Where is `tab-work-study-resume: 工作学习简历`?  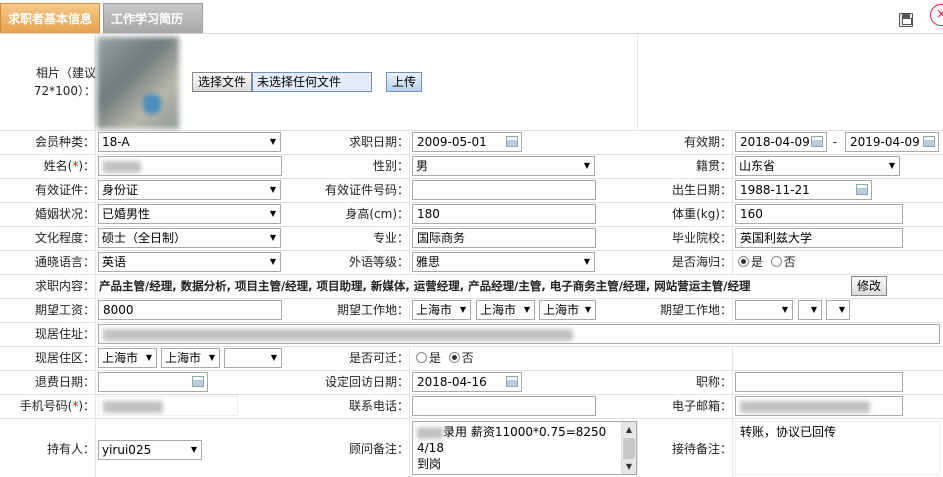 tab-work-study-resume: 工作学习简历 is located at coordinates (153, 18).